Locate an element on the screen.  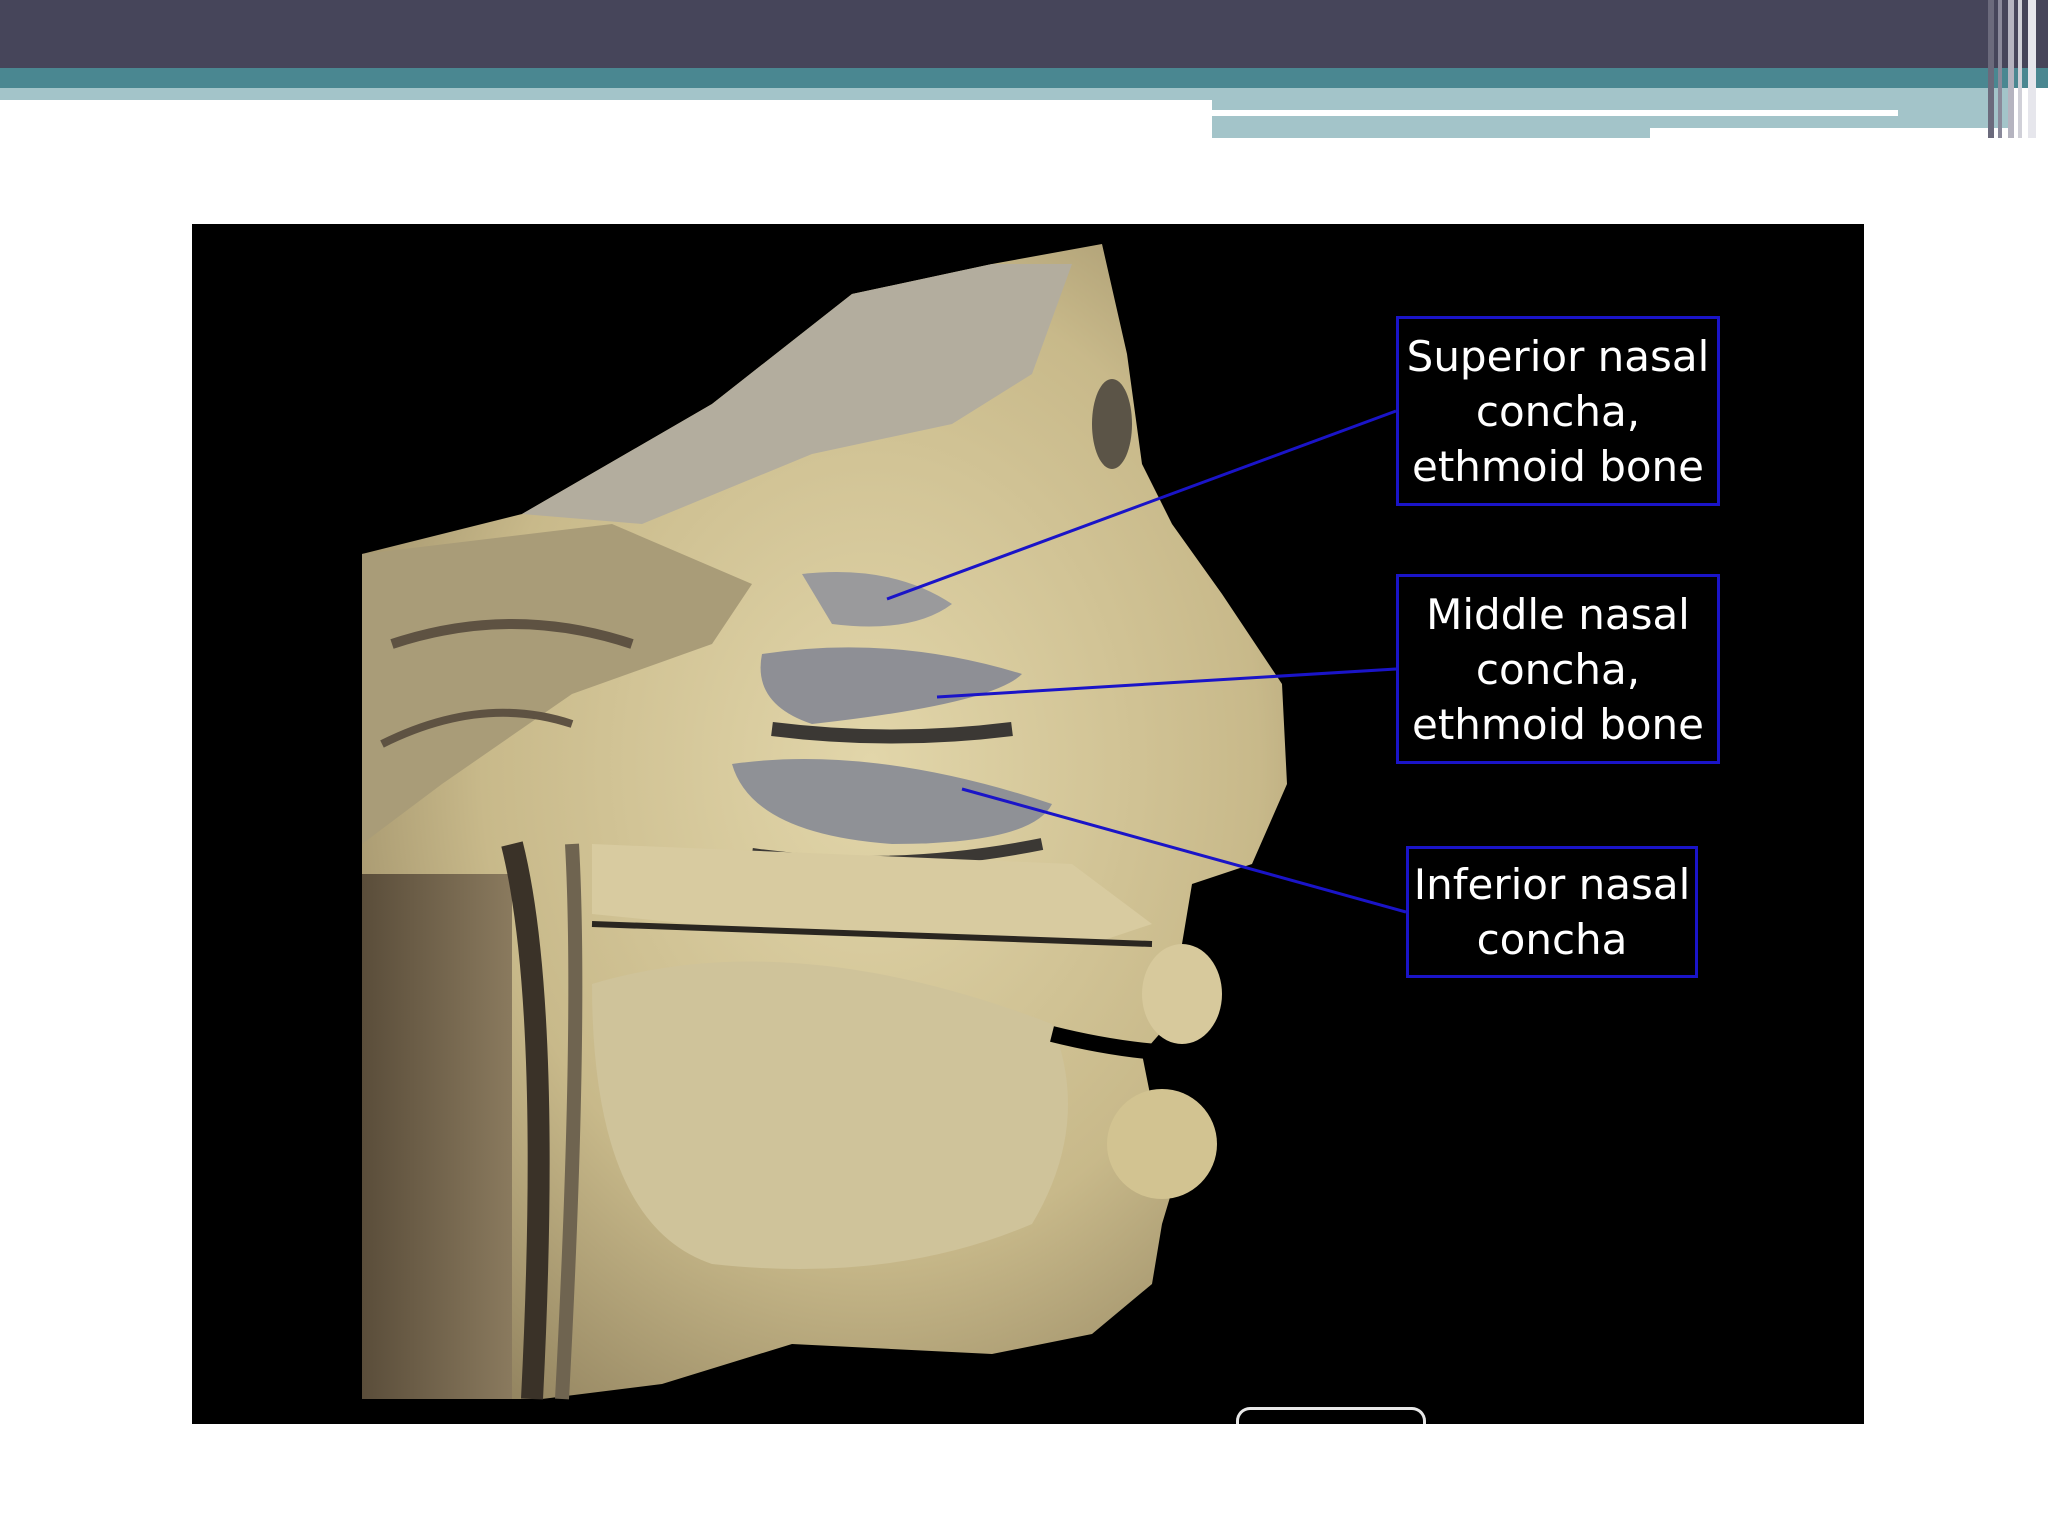
label-superior-nasal-concha: Superior nasal concha, ethmoid bone is located at coordinates (1558, 411).